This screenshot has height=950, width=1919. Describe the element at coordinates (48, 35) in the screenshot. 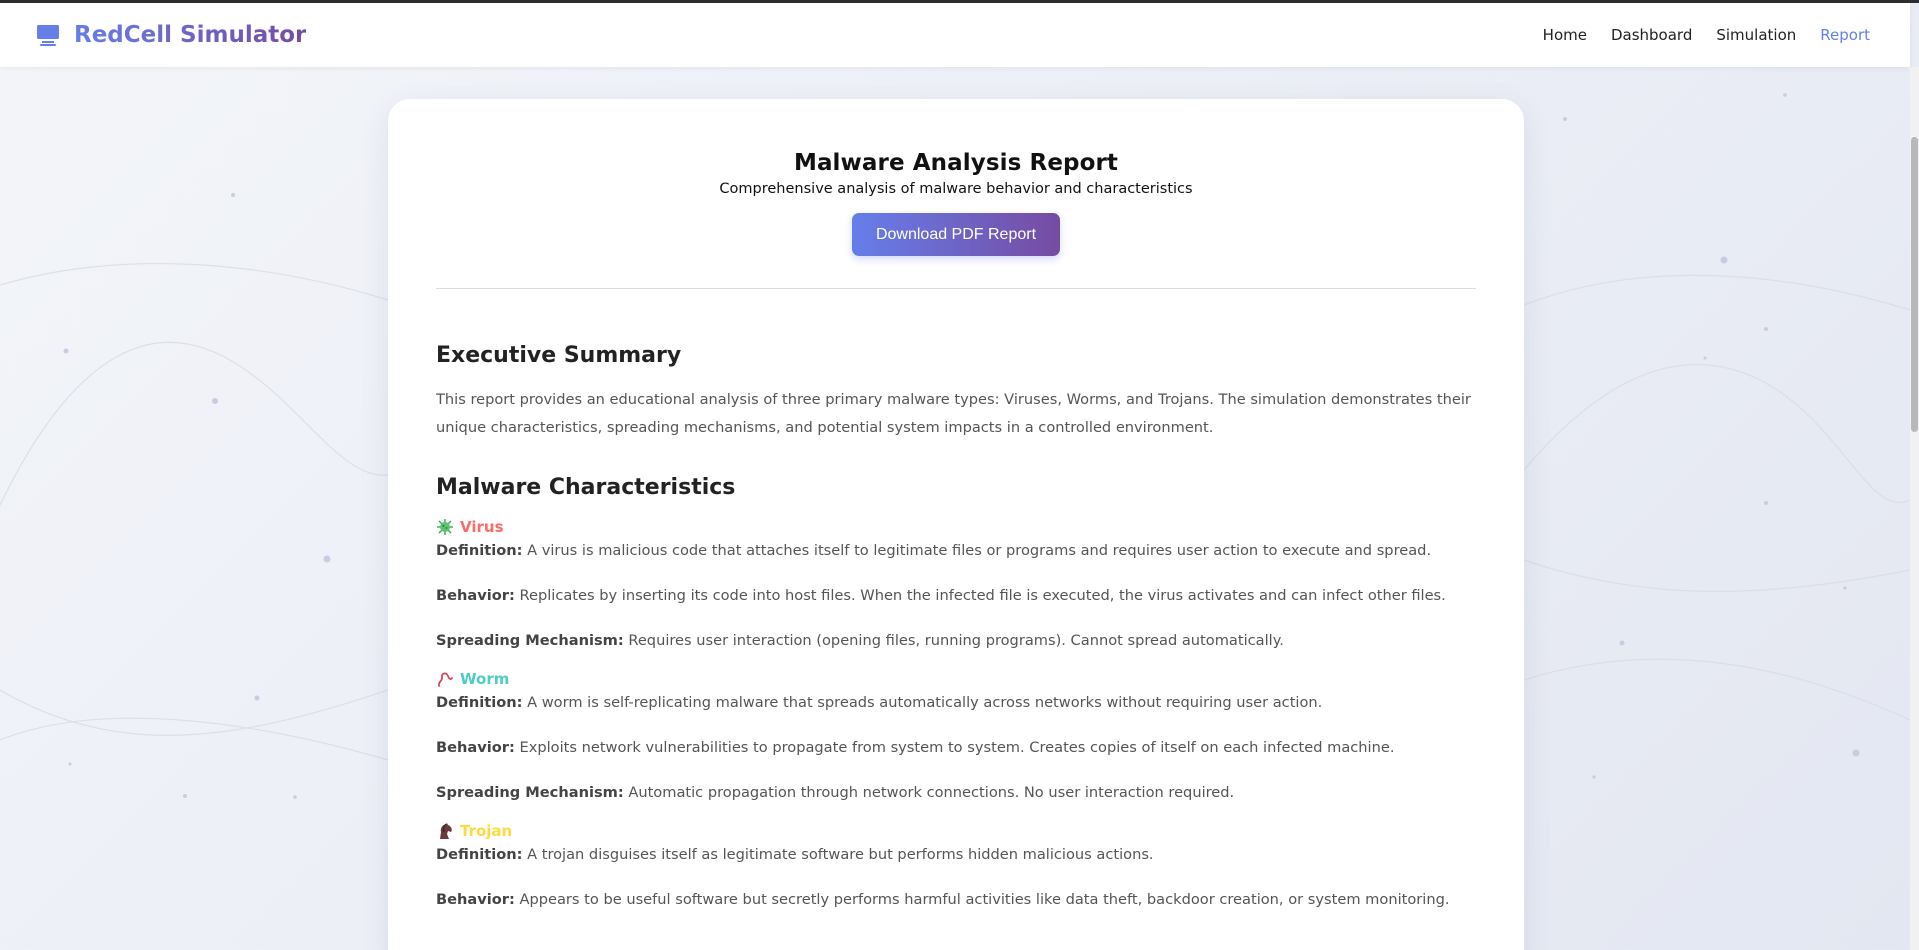

I see `computer-icon` at that location.